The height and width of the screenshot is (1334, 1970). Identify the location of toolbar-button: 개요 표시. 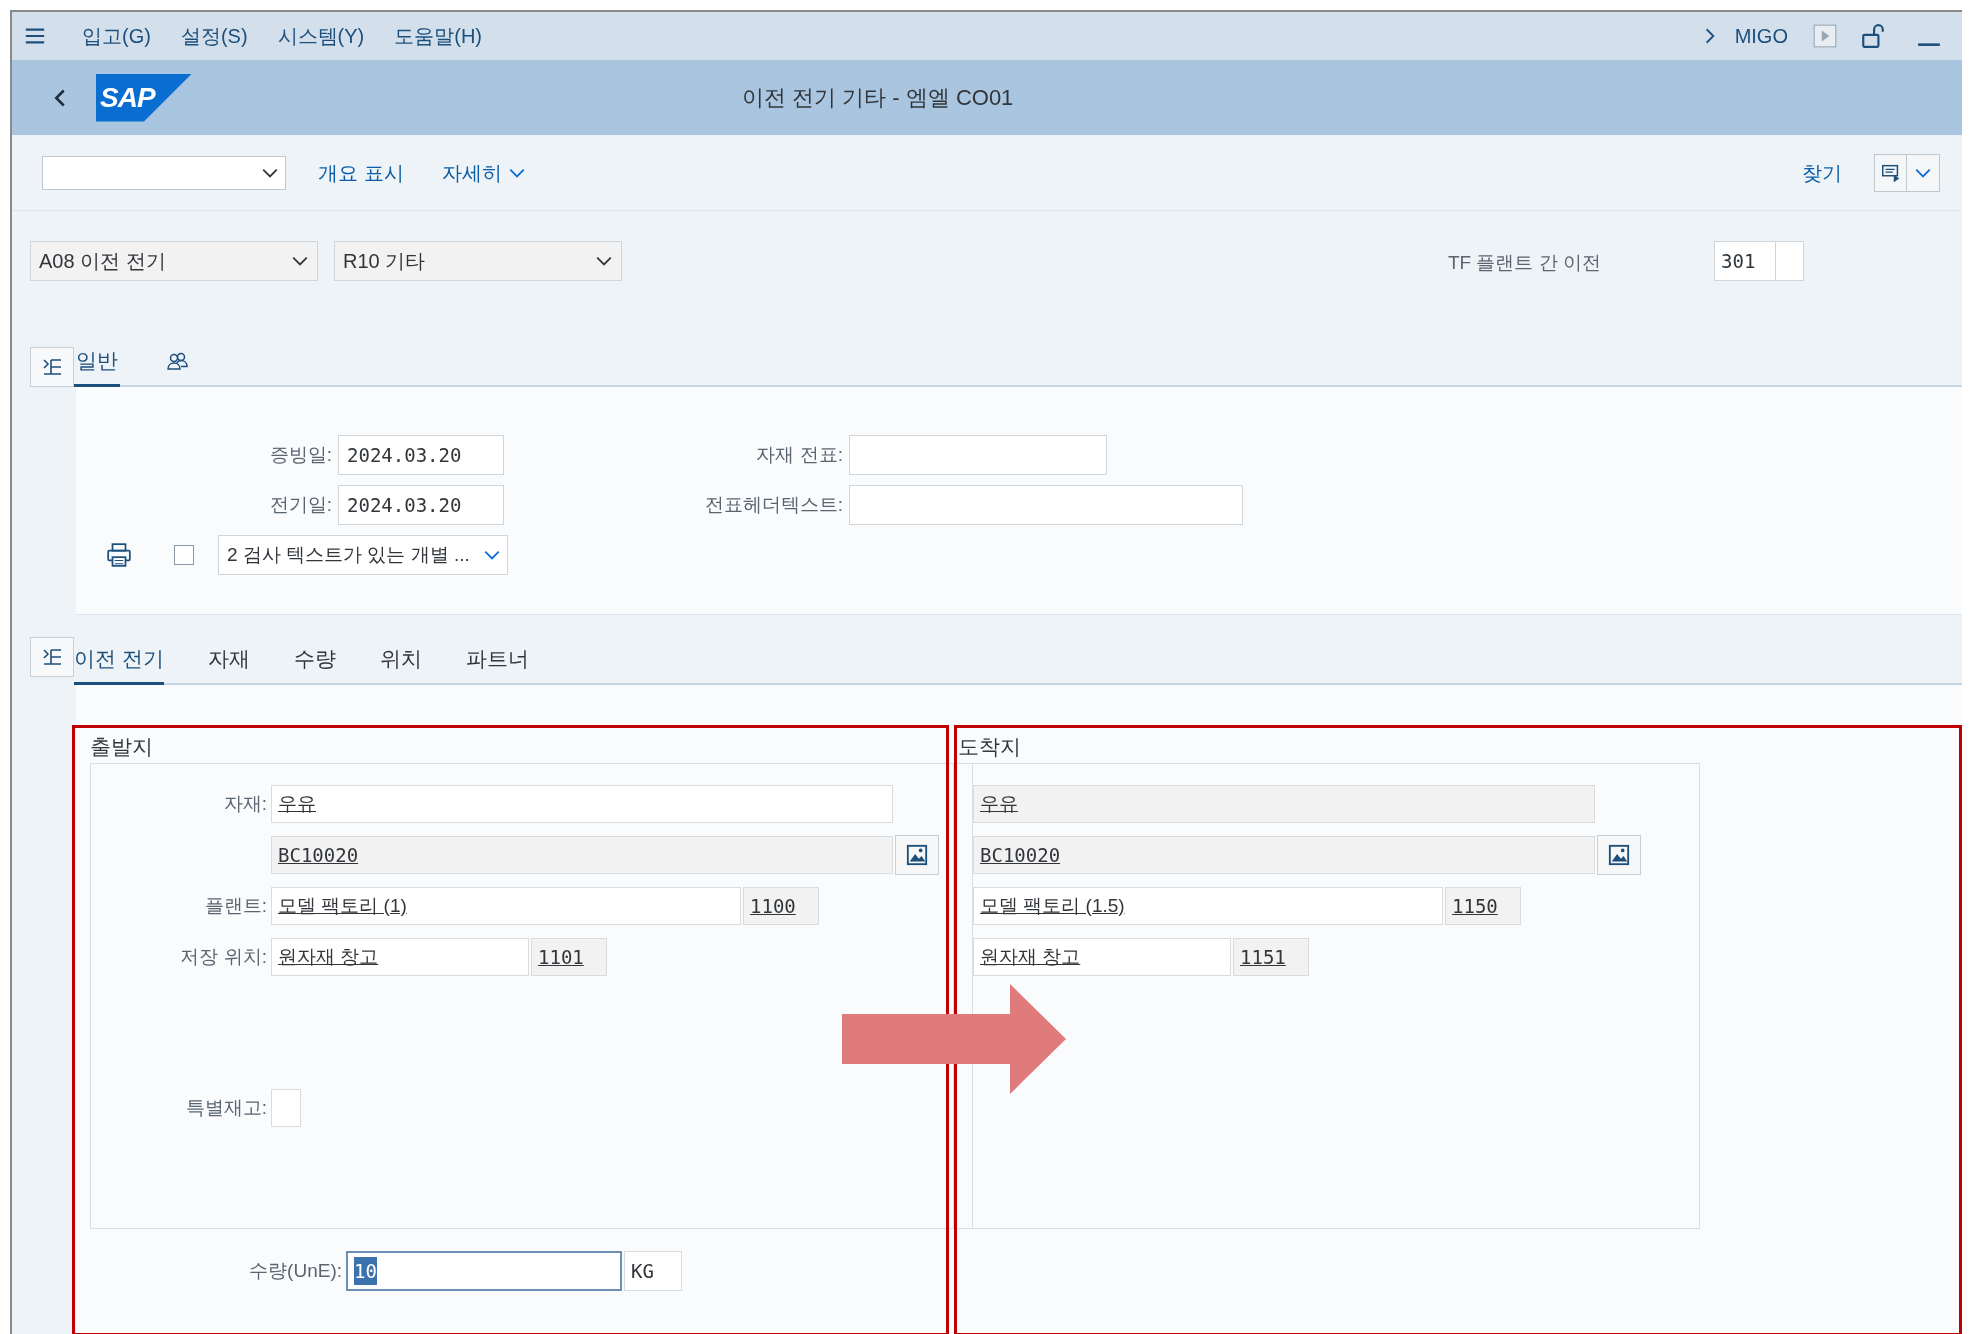
(361, 172).